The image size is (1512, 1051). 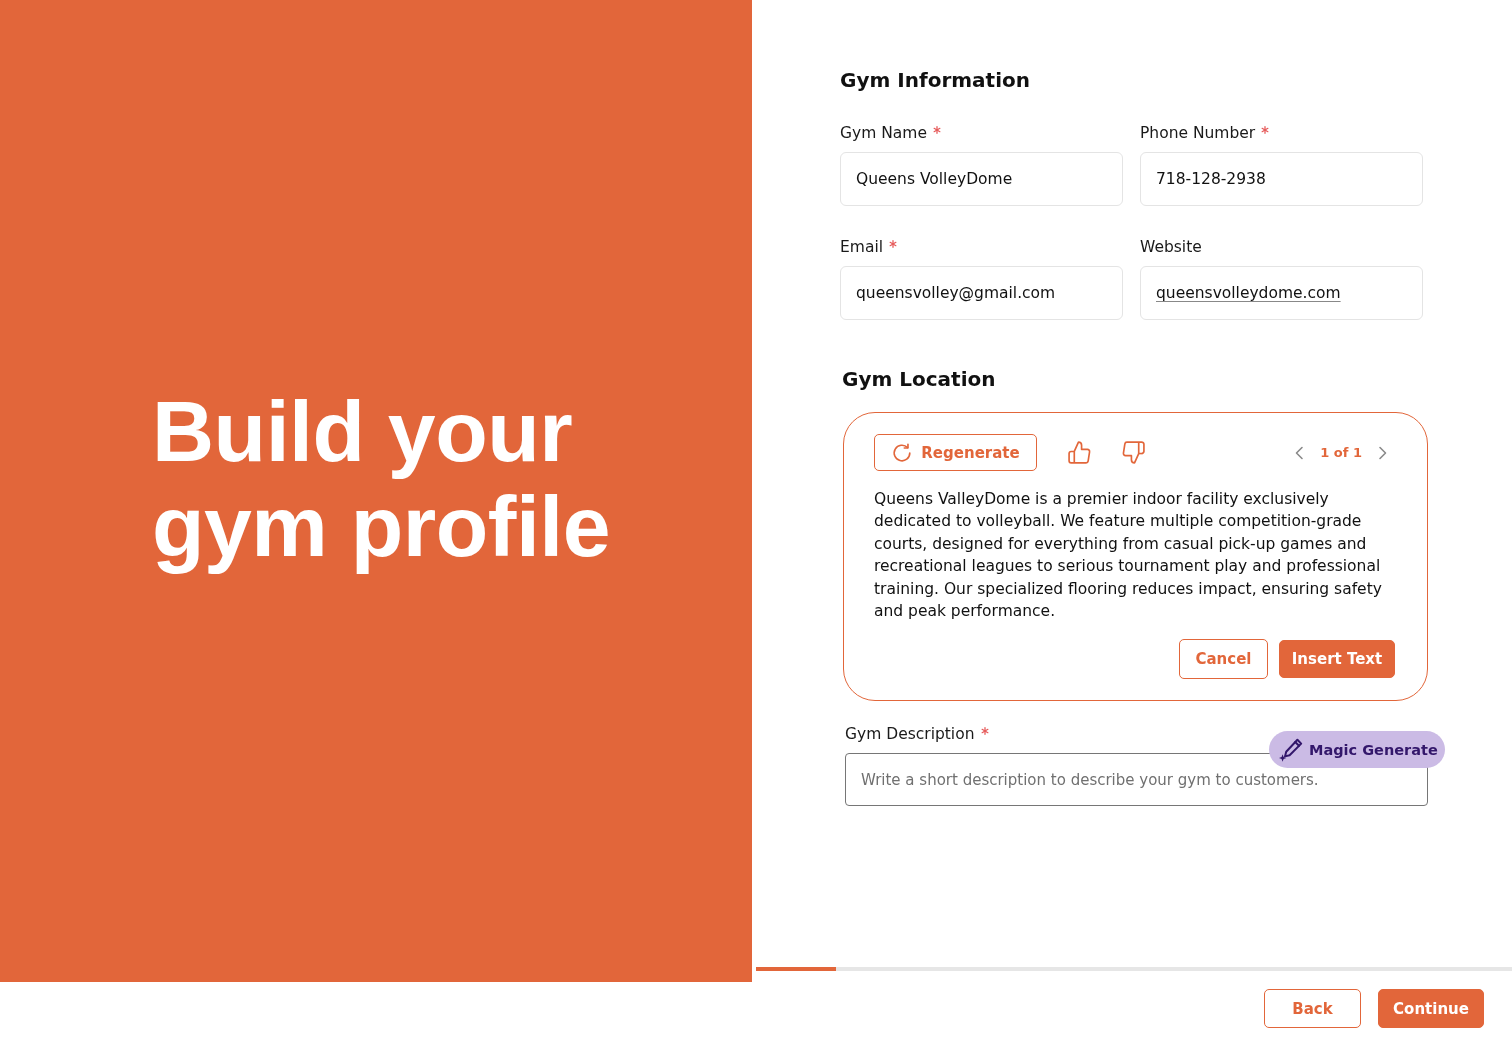 What do you see at coordinates (381, 479) in the screenshot?
I see `hero-title: Build your gym profile` at bounding box center [381, 479].